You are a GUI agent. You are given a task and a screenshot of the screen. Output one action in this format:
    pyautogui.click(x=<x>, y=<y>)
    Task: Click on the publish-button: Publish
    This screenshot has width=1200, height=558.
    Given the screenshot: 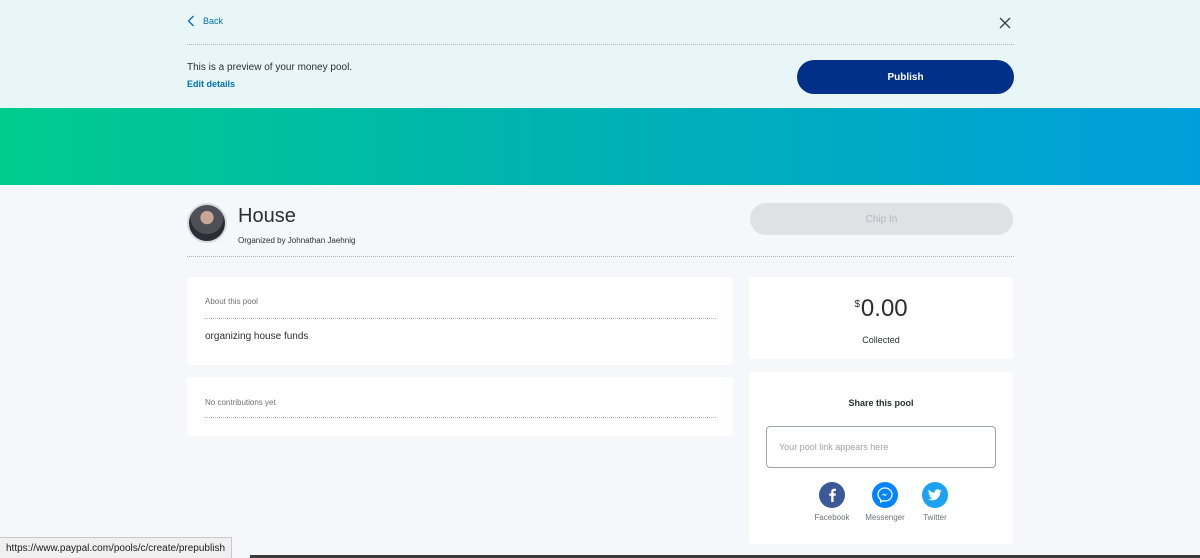 What is the action you would take?
    pyautogui.click(x=905, y=77)
    